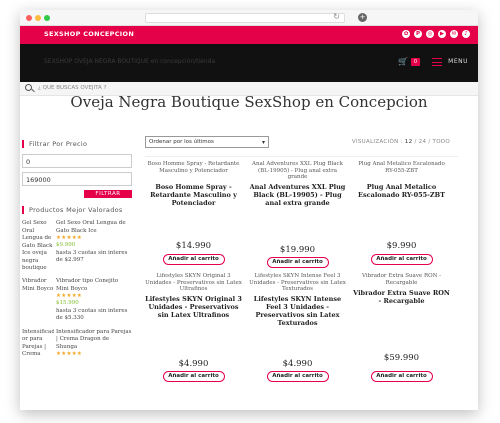 The width and height of the screenshot is (500, 423). I want to click on minimize-window-button, so click(38, 18).